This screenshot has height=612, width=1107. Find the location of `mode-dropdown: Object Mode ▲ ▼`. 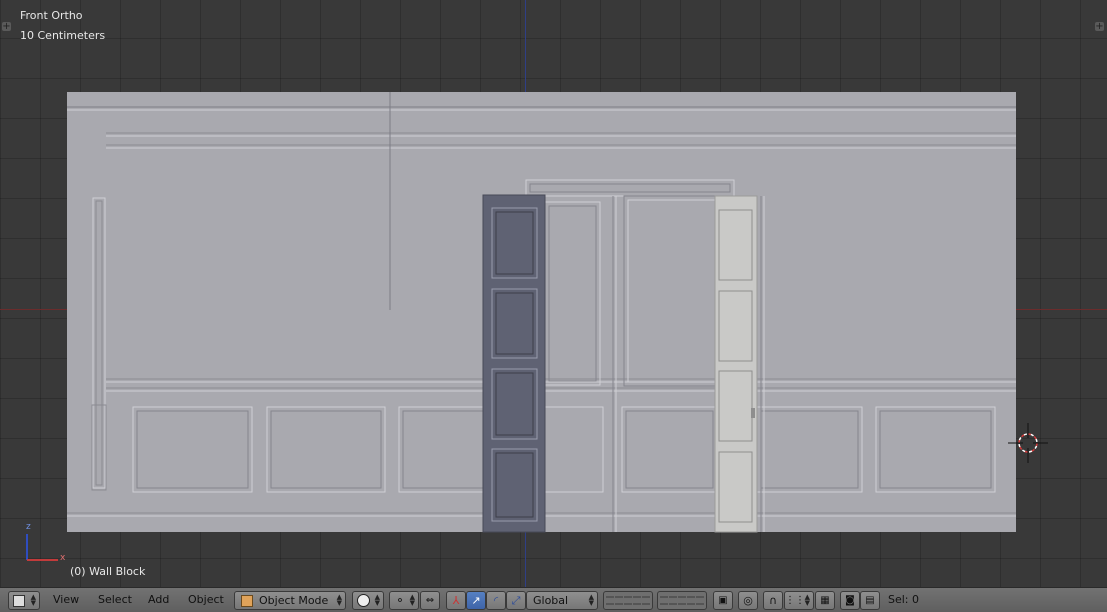

mode-dropdown: Object Mode ▲ ▼ is located at coordinates (290, 600).